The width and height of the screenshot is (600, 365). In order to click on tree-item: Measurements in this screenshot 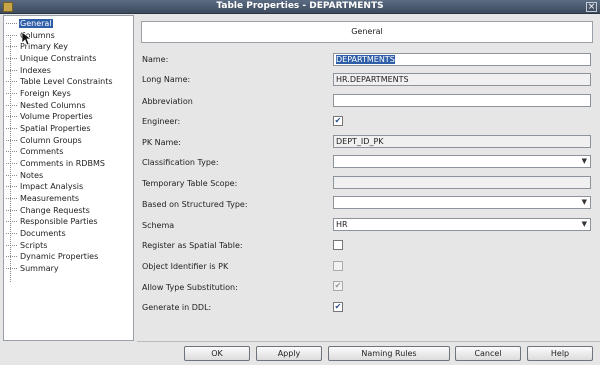, I will do `click(43, 198)`.